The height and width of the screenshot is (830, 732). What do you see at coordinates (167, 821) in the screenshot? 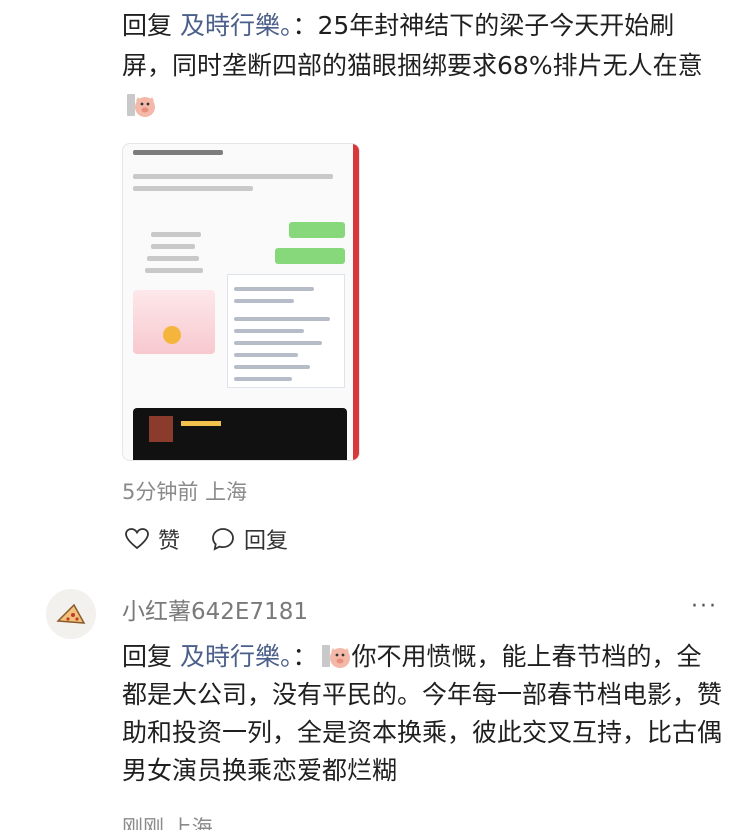
I see `comment-2-meta: 刚刚 上海` at bounding box center [167, 821].